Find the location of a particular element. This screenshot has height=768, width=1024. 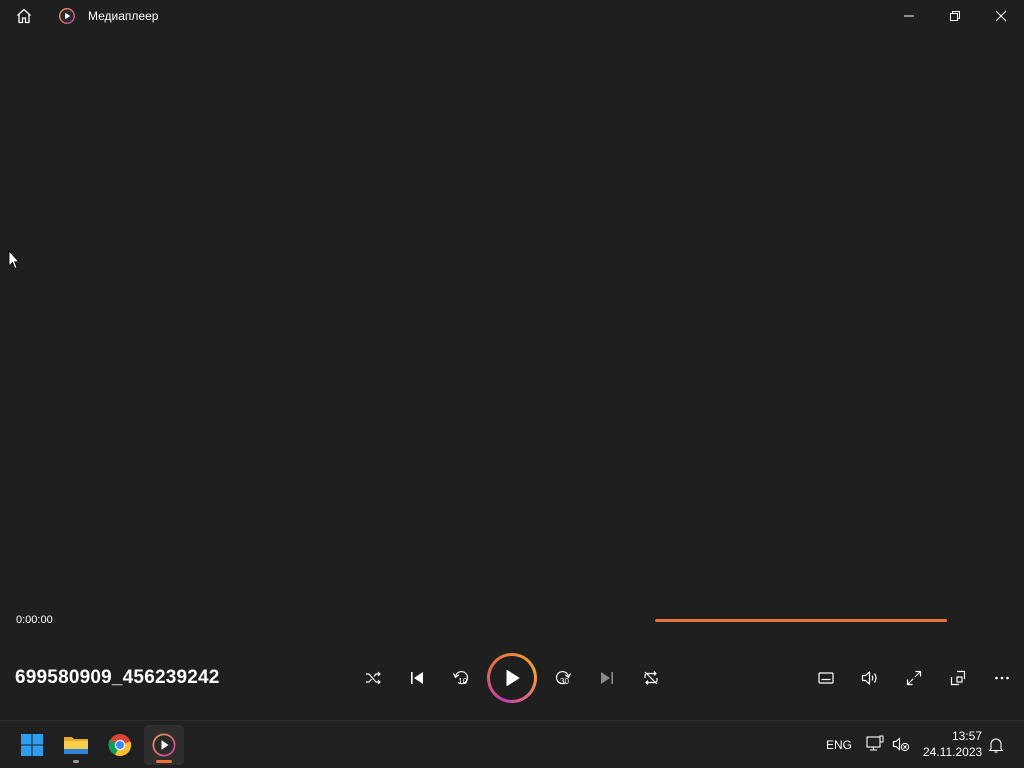

start-button is located at coordinates (32, 745).